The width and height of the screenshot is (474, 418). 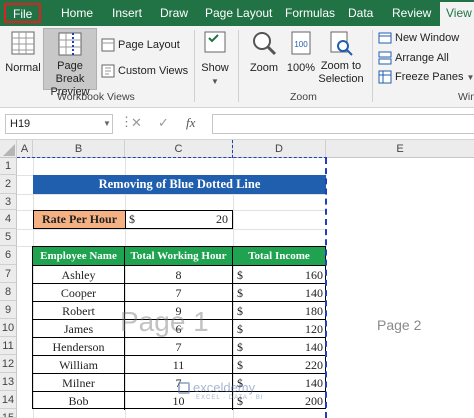 I want to click on table-cell-name: William, so click(x=79, y=365).